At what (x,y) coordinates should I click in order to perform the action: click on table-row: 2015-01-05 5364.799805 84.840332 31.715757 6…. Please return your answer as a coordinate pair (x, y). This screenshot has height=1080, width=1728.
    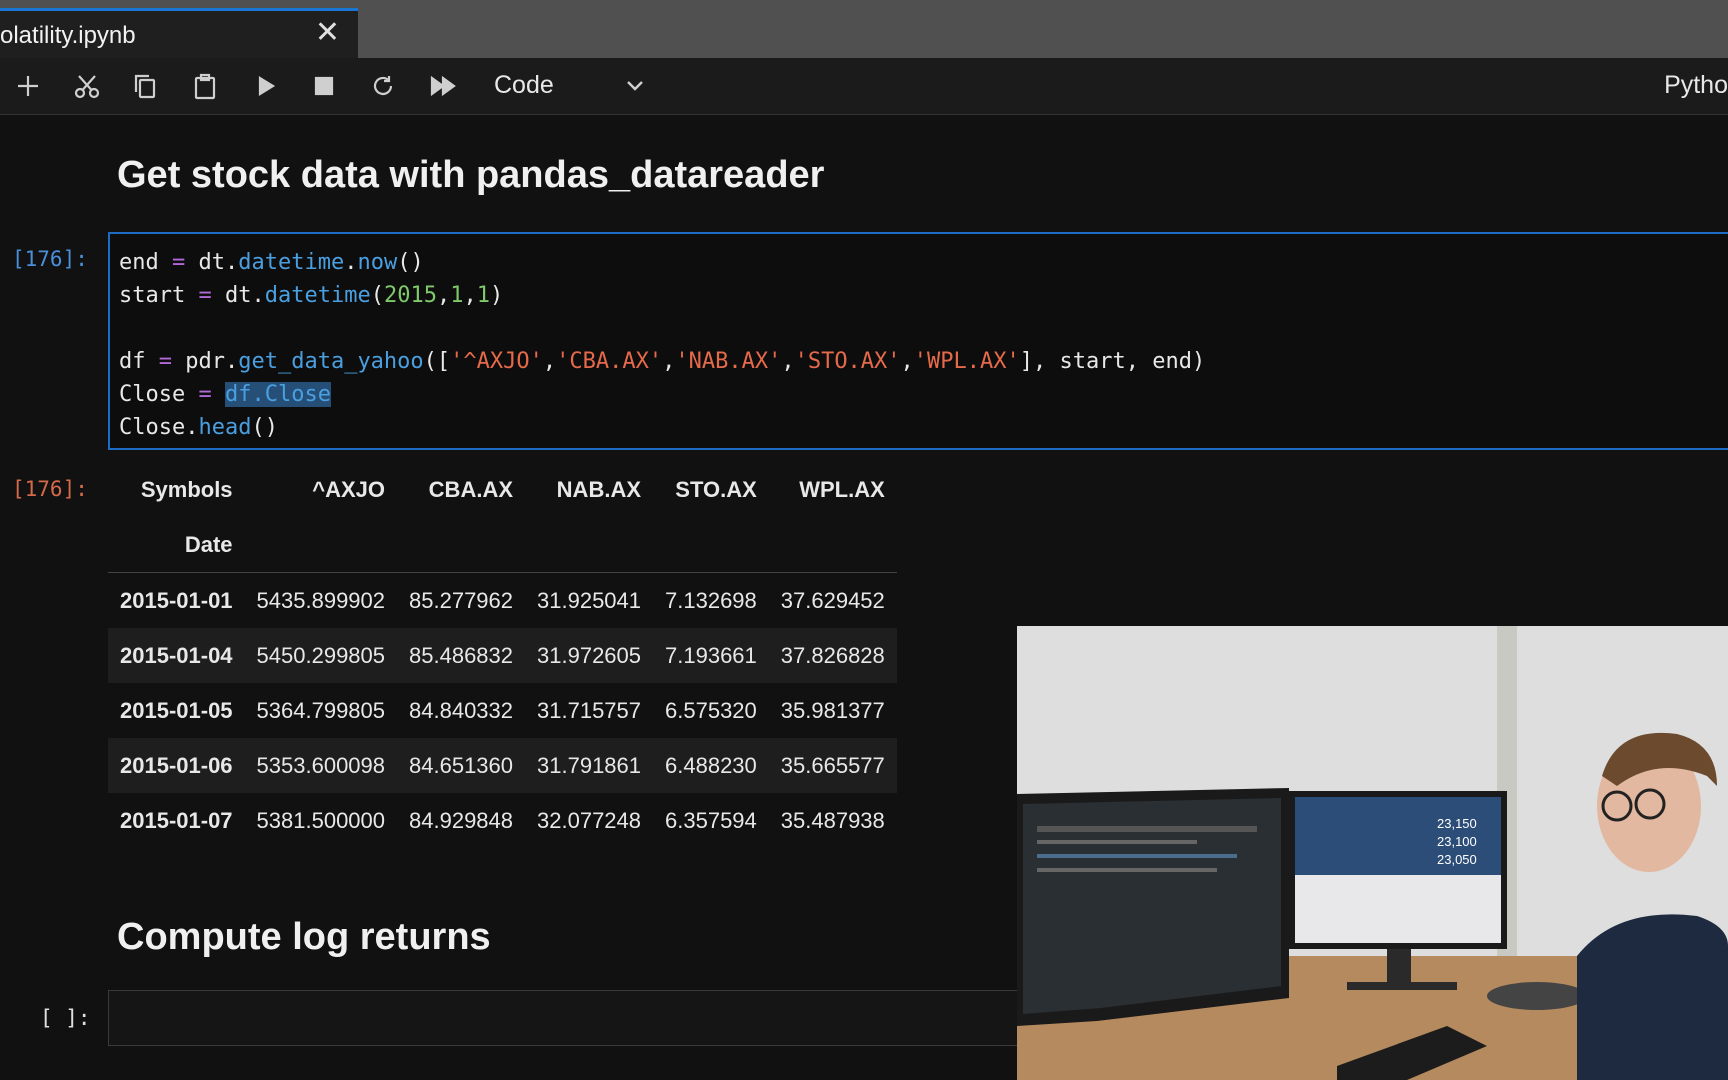
    Looking at the image, I should click on (502, 710).